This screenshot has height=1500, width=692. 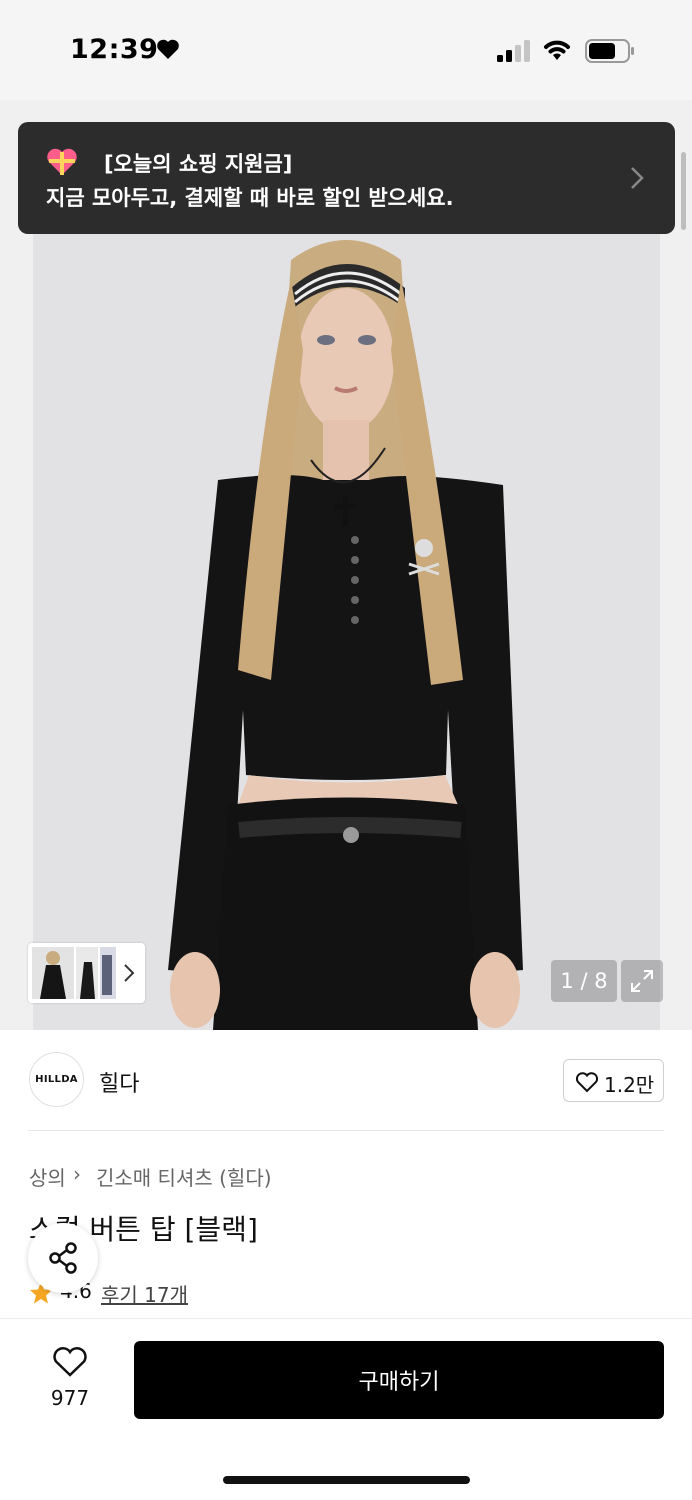 I want to click on wifi-icon, so click(x=557, y=50).